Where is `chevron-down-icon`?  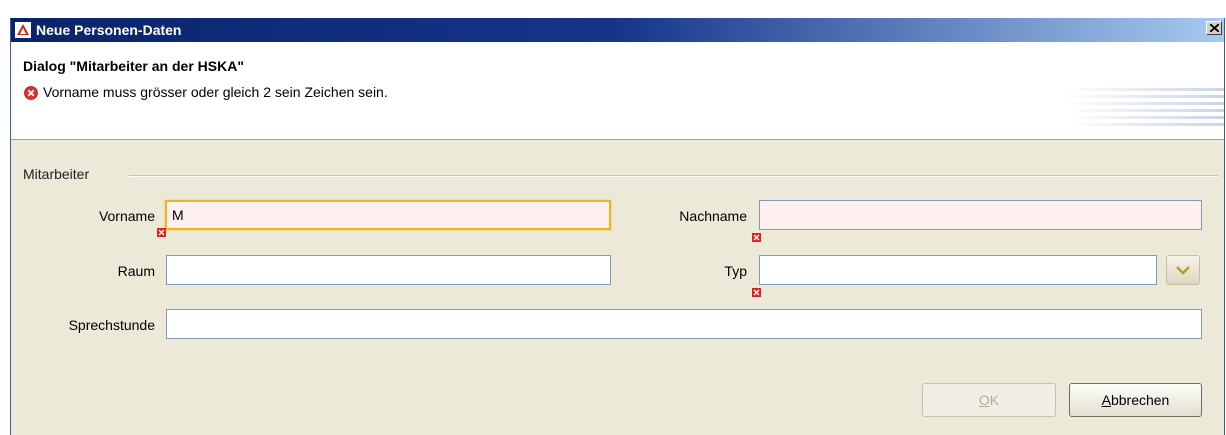 chevron-down-icon is located at coordinates (1183, 270).